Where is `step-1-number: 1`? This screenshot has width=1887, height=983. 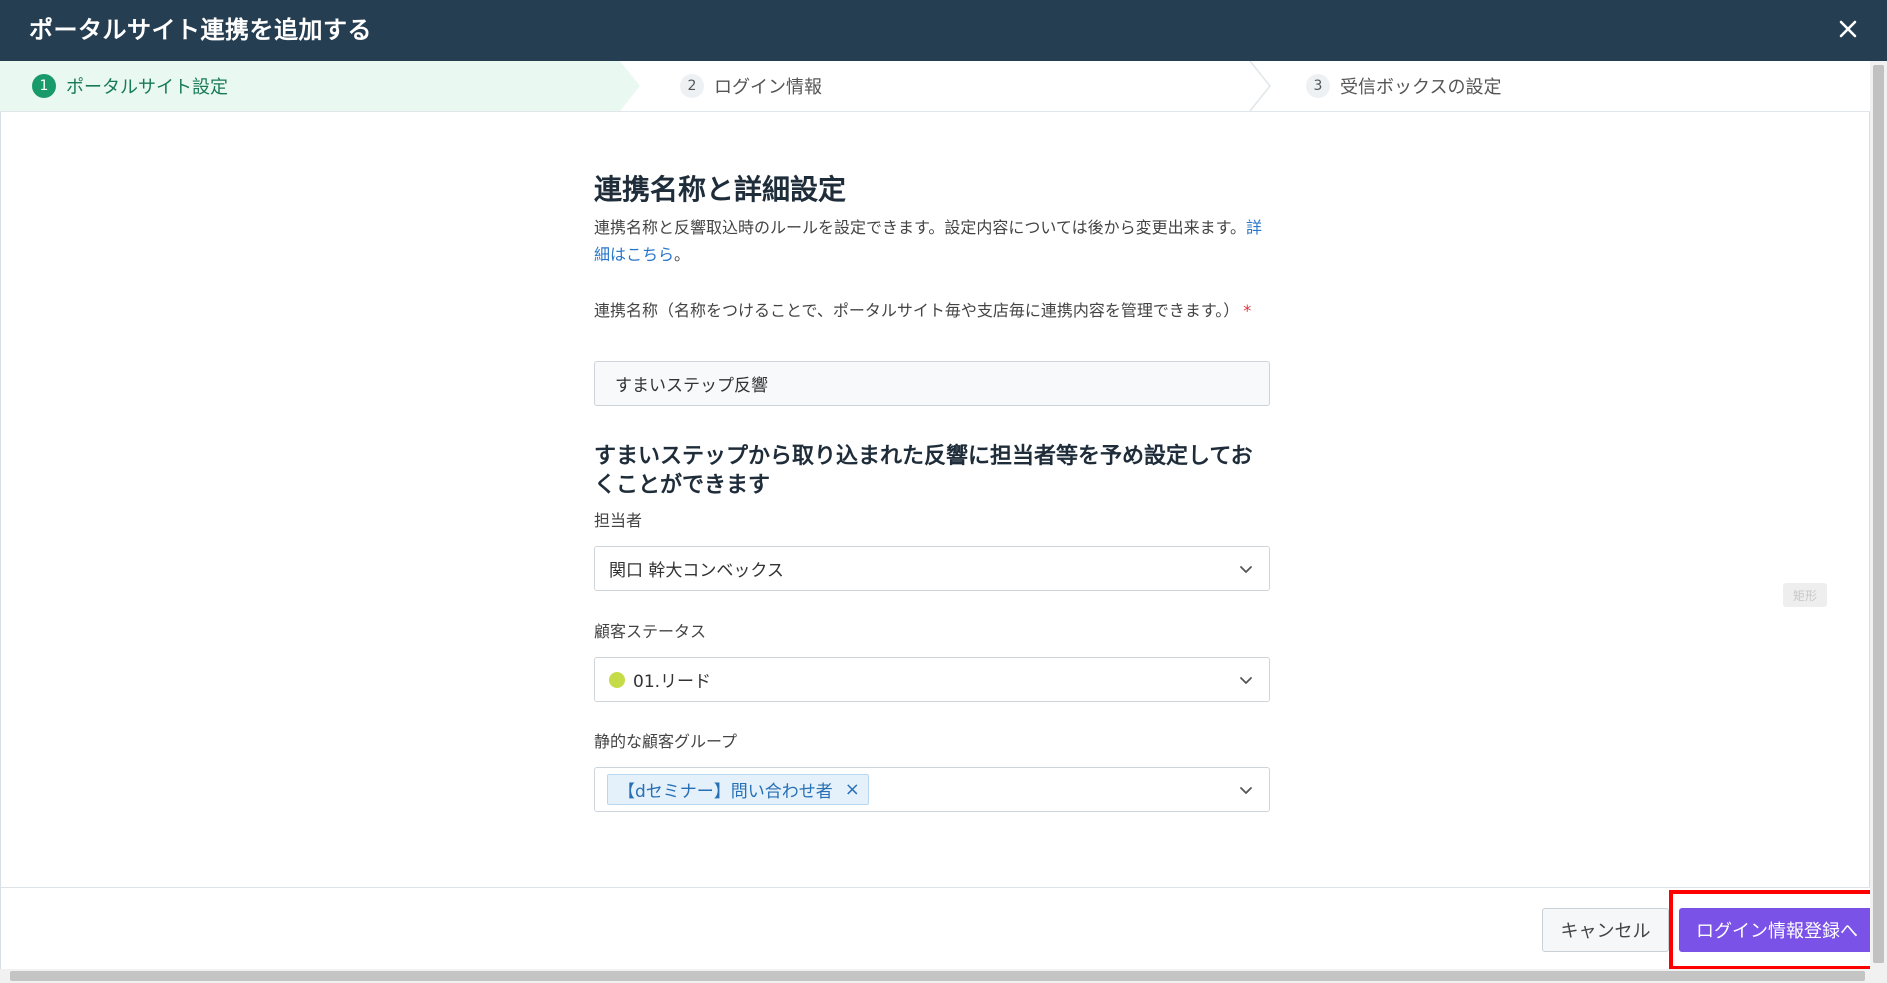
step-1-number: 1 is located at coordinates (44, 86).